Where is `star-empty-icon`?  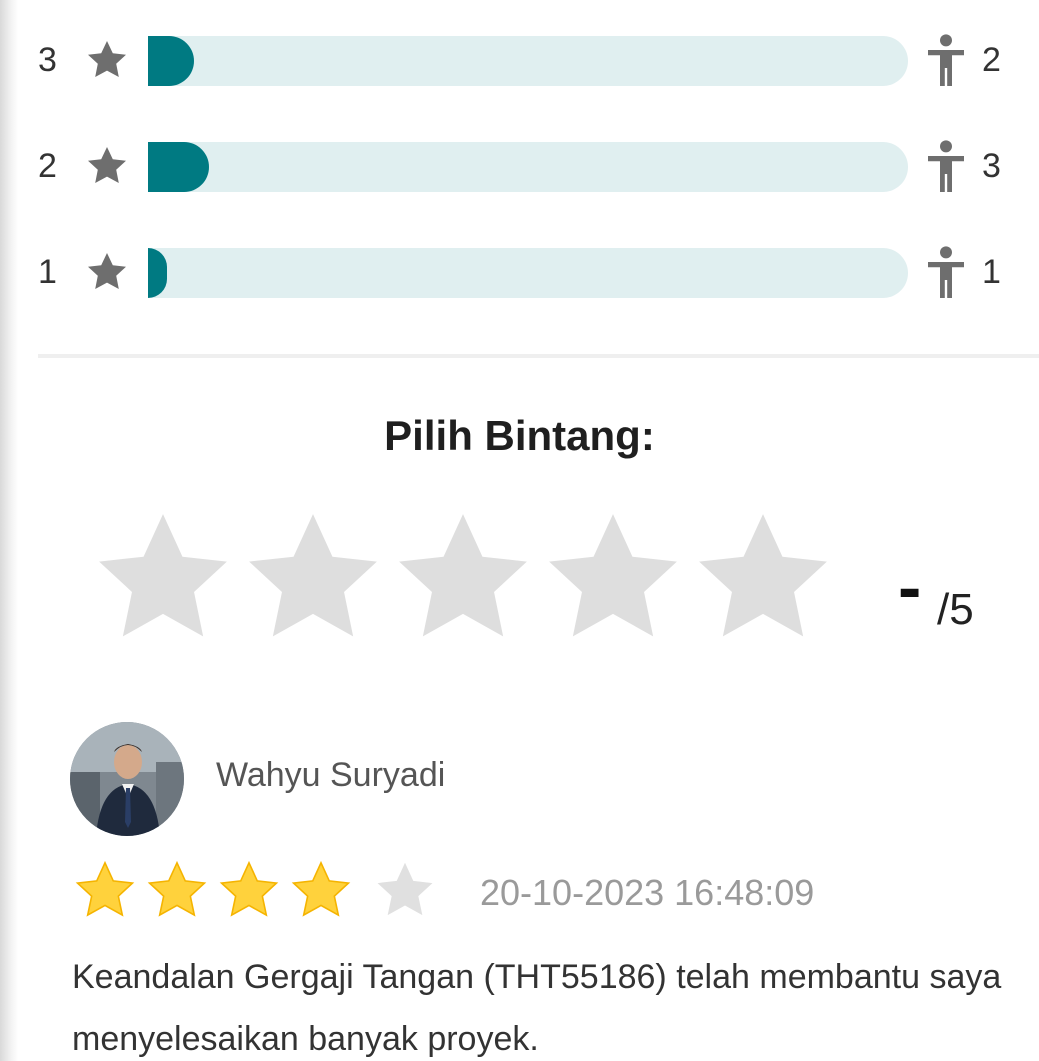
star-empty-icon is located at coordinates (405, 889).